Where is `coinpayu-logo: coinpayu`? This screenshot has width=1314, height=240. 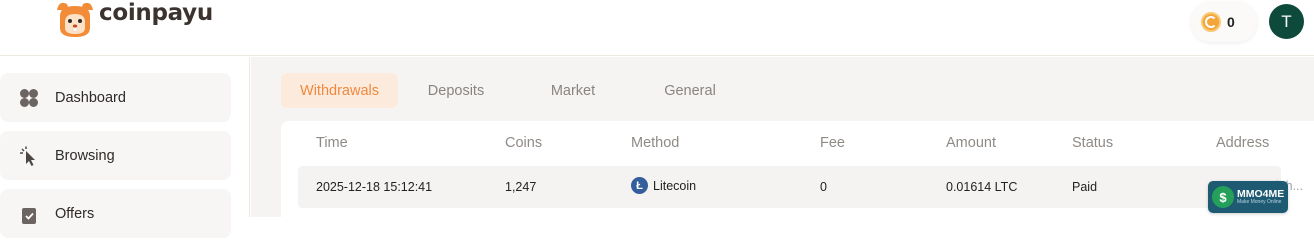 coinpayu-logo: coinpayu is located at coordinates (134, 19).